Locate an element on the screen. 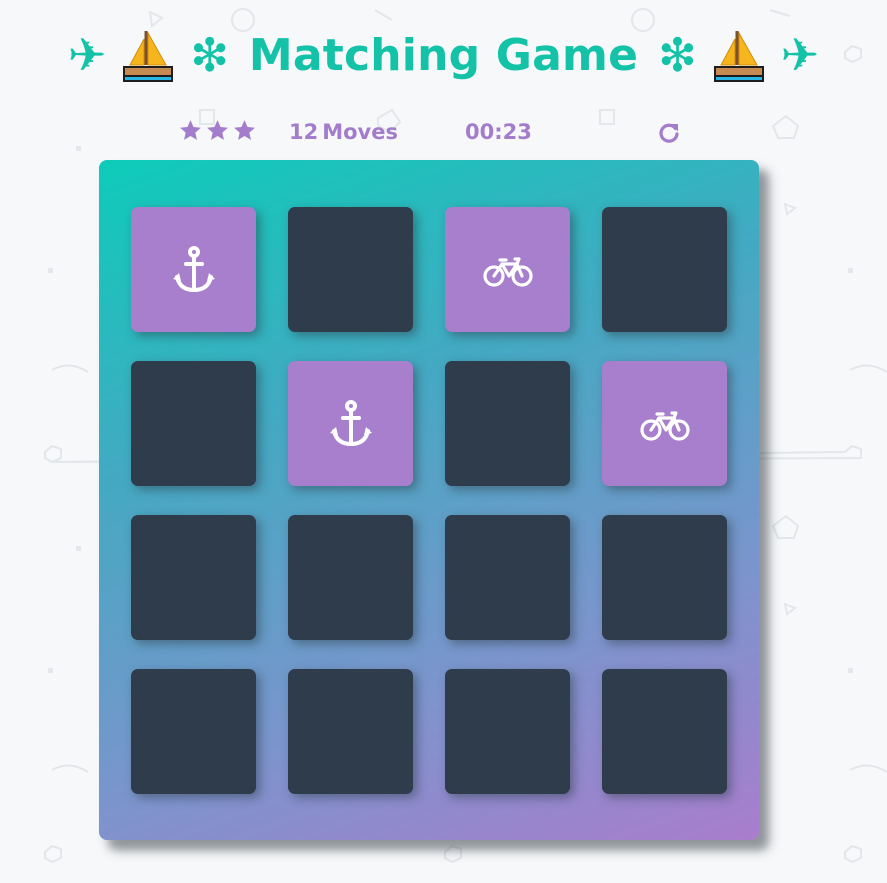 The width and height of the screenshot is (887, 883). moves-counter: 12 Moves is located at coordinates (343, 132).